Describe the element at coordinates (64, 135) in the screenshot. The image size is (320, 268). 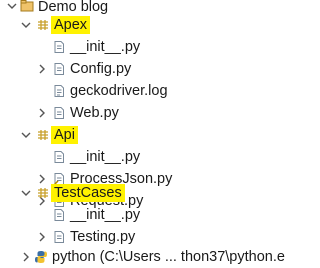
I see `tree-item-label: Api` at that location.